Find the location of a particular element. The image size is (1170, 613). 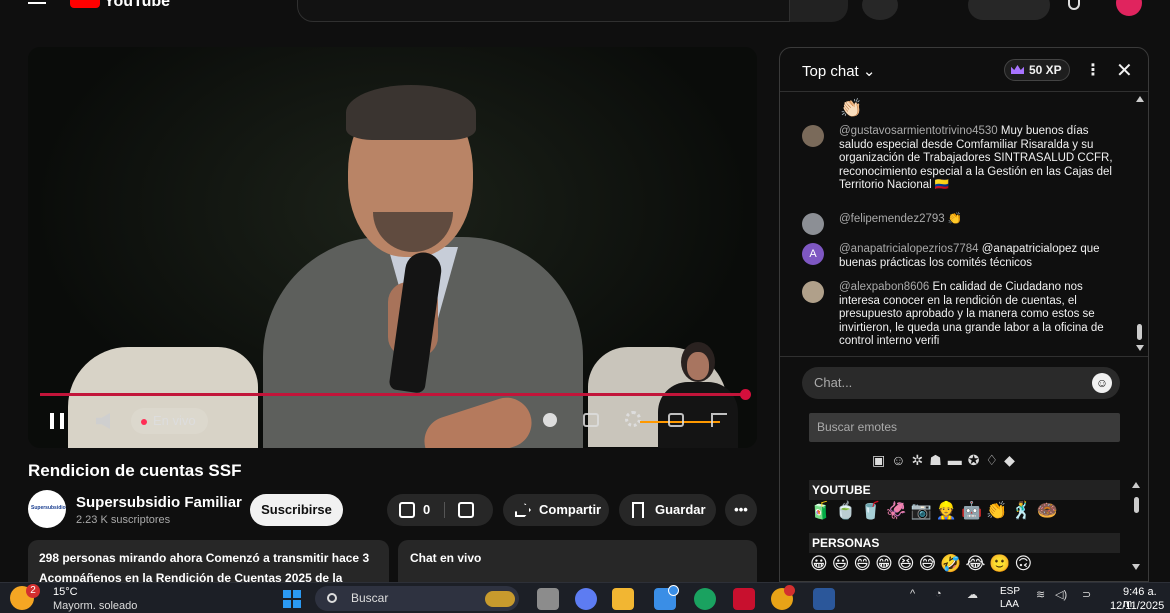

bell-icon is located at coordinates (1074, 5).